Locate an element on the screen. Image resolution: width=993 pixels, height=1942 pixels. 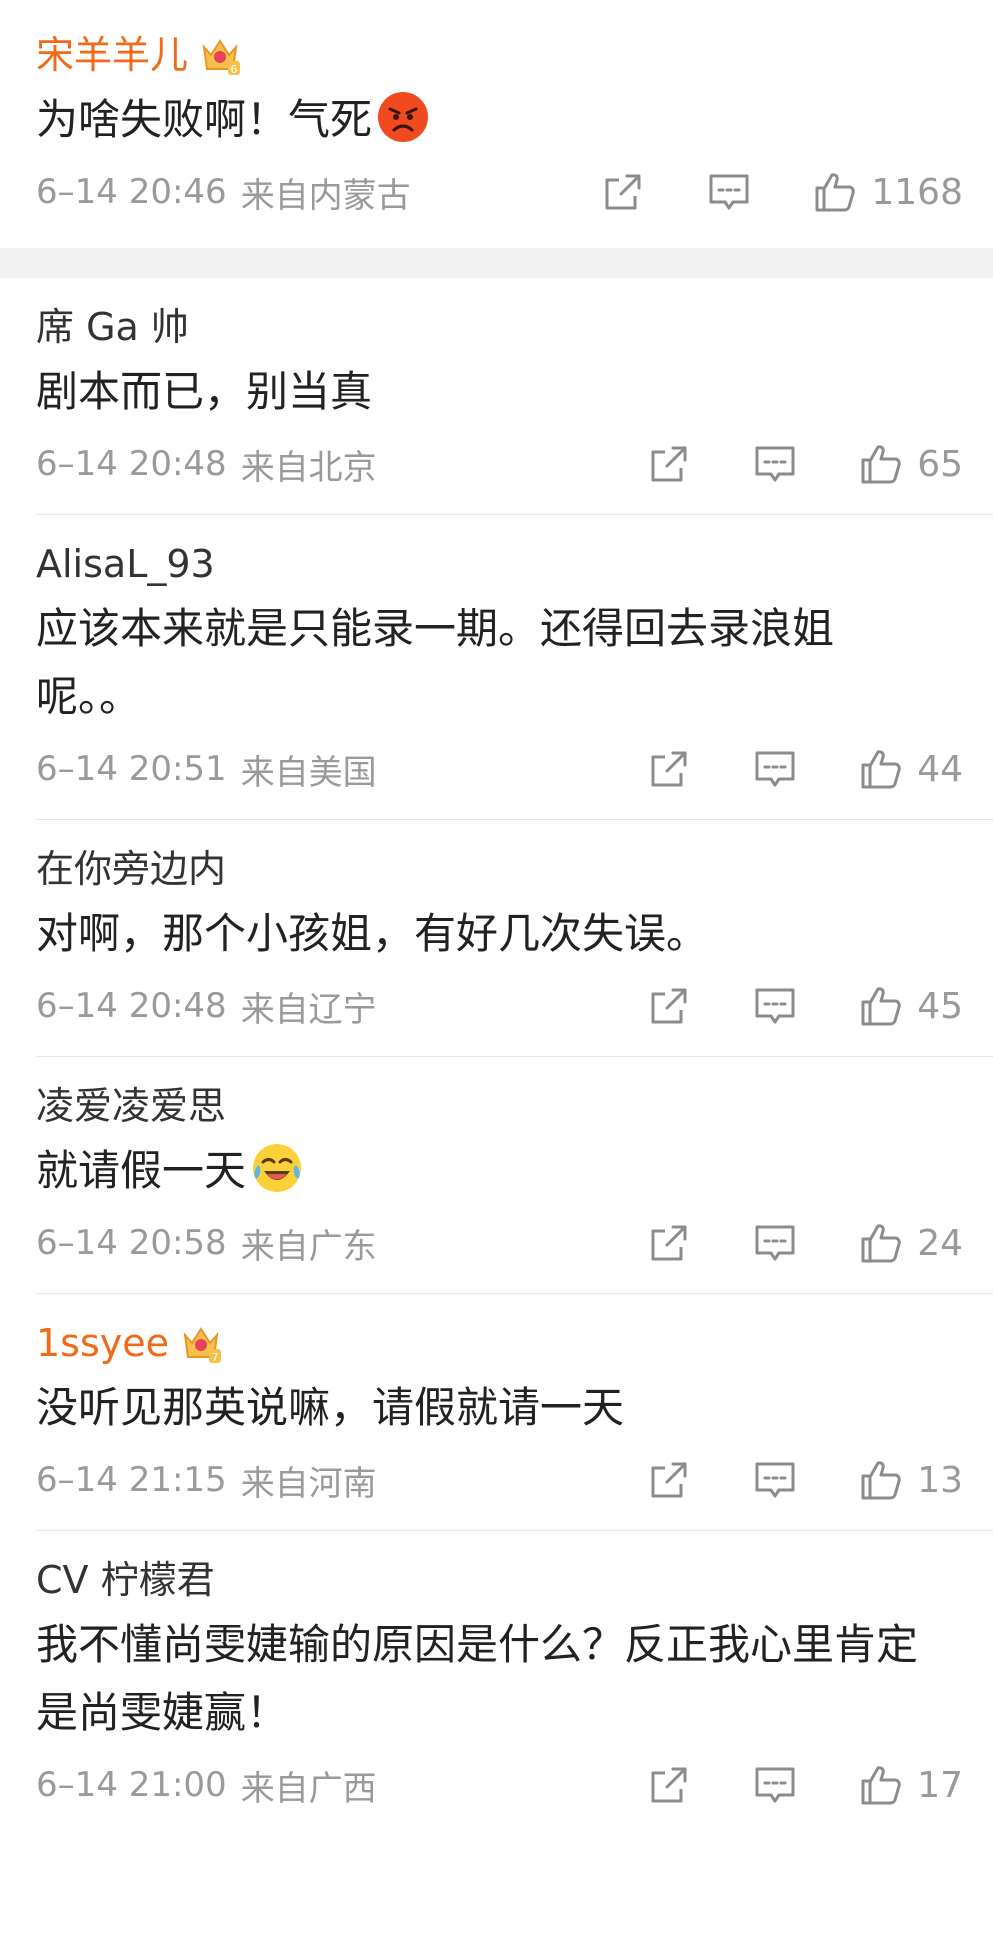
comment-location: 来自广东 is located at coordinates (308, 1246).